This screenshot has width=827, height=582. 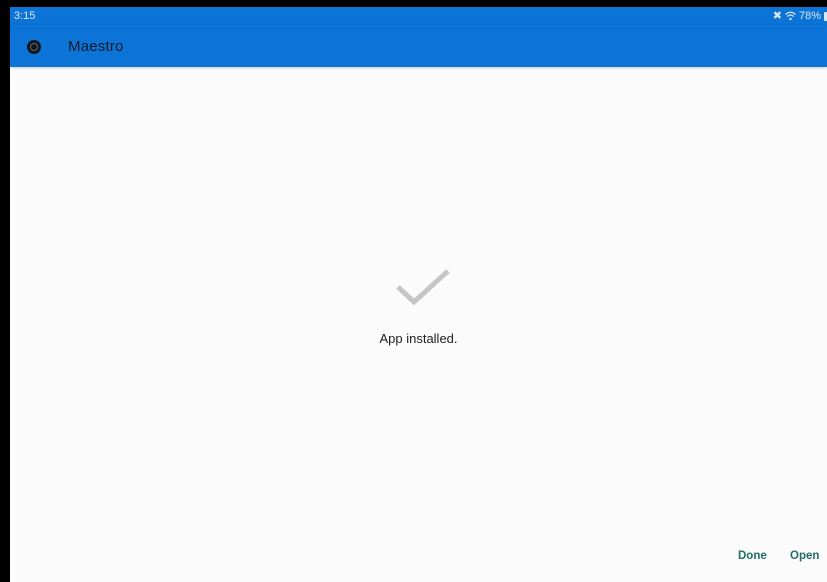 What do you see at coordinates (418, 16) in the screenshot?
I see `status-bar: 3:15 ✖ 78%` at bounding box center [418, 16].